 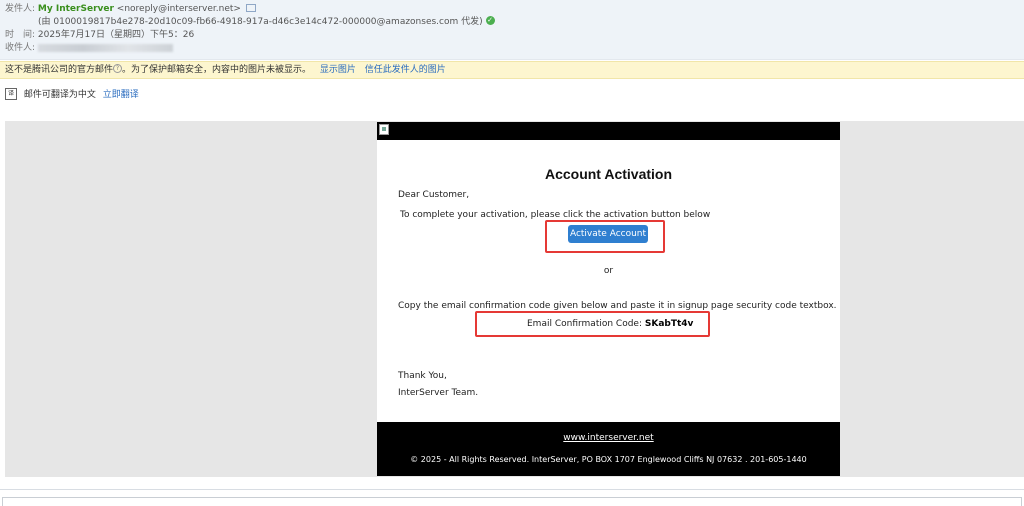 I want to click on translate-now-link: 立即翻译, so click(x=121, y=95).